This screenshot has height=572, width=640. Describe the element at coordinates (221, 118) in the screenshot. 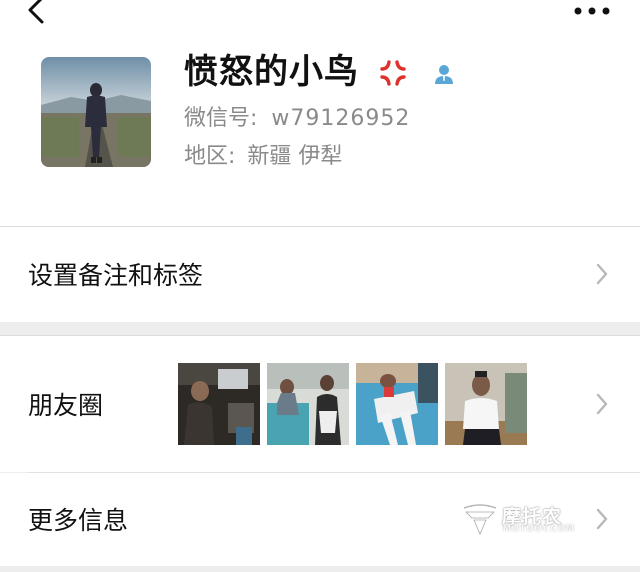

I see `wechat-id-label: 微信号:` at that location.